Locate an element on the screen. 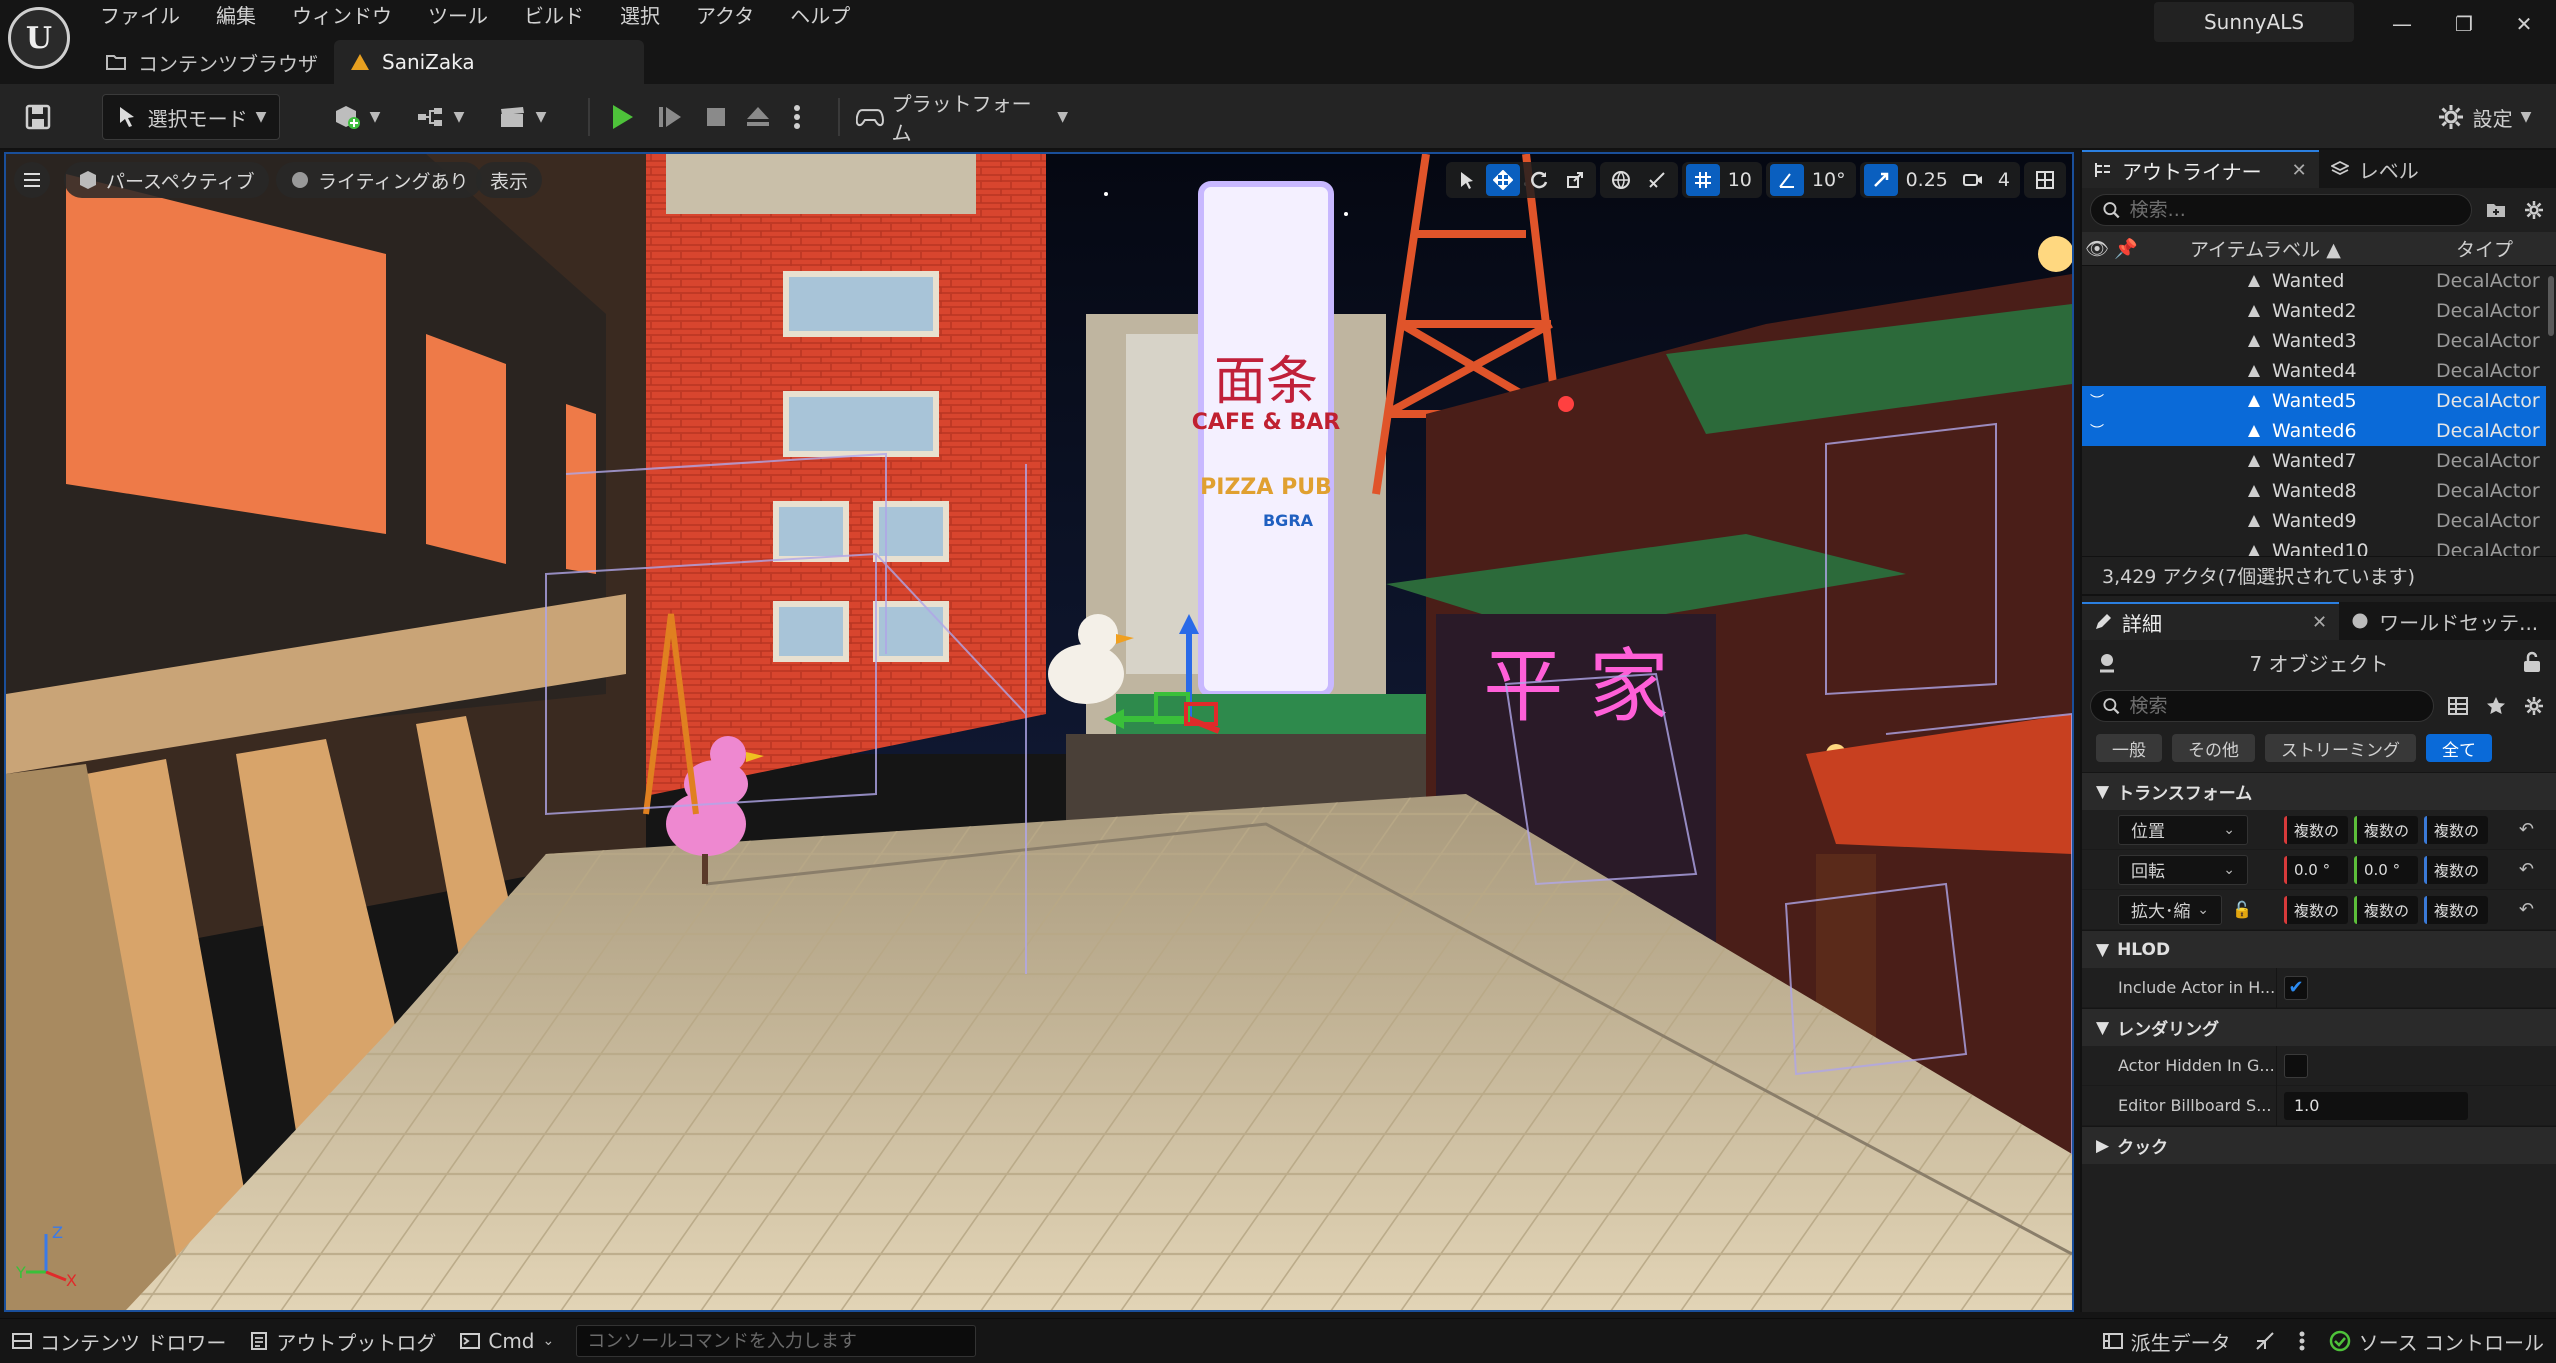  filter-all: 全て is located at coordinates (2459, 748).